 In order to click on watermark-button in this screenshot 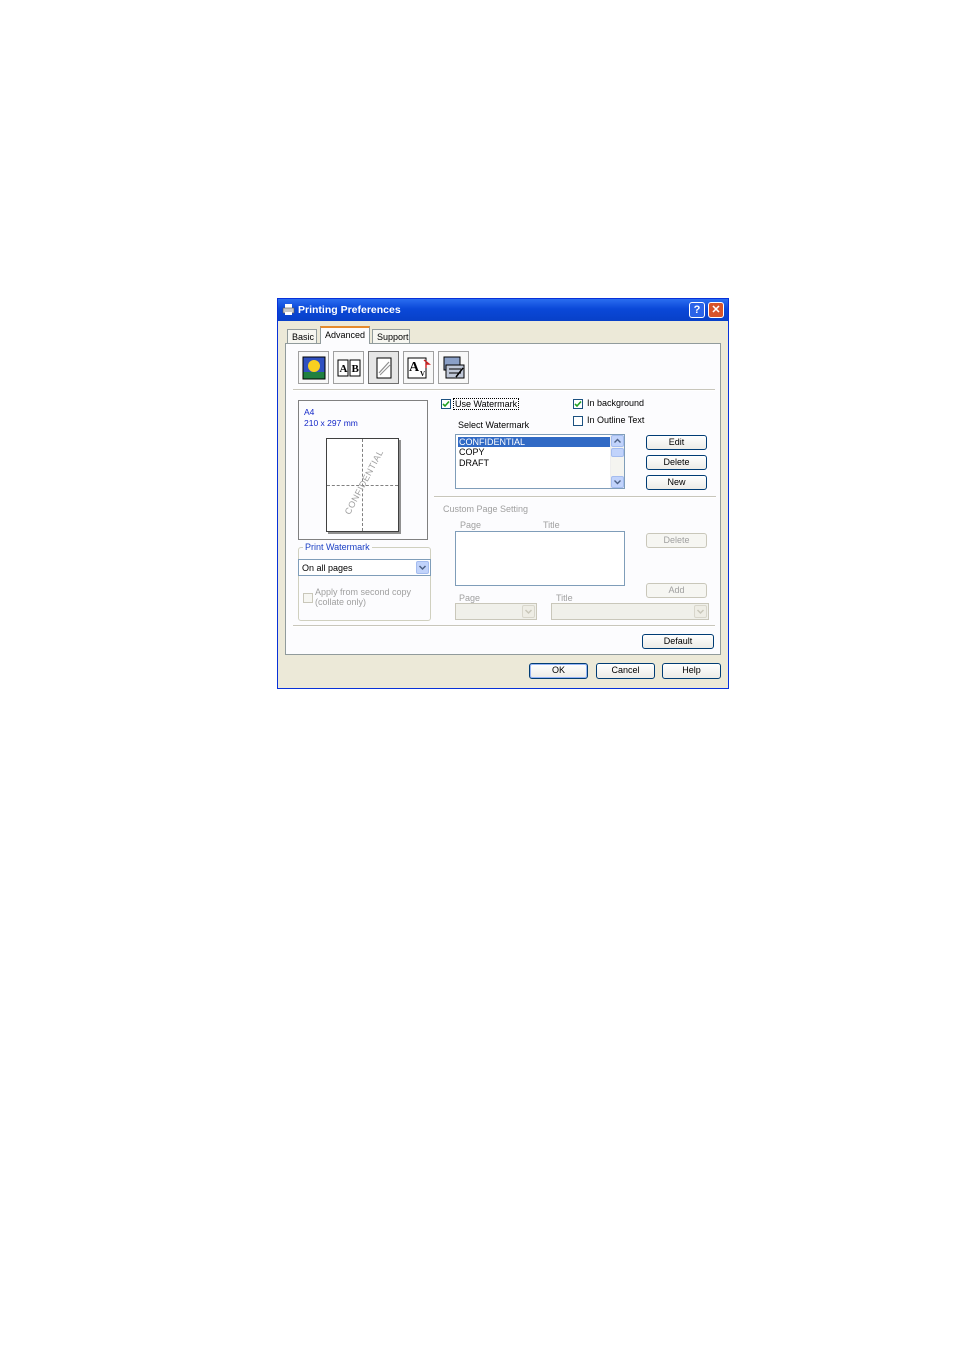, I will do `click(383, 367)`.